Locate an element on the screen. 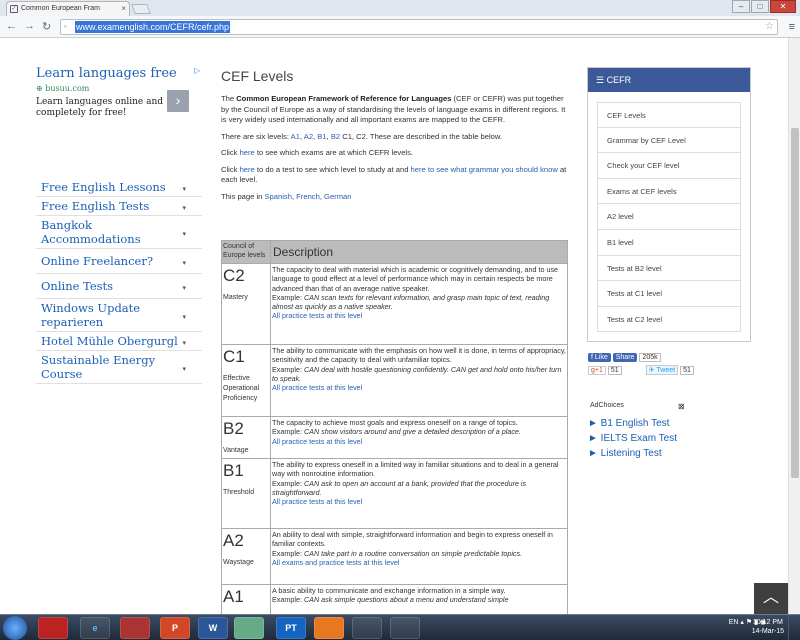 The height and width of the screenshot is (640, 800). word-icon: W is located at coordinates (213, 628).